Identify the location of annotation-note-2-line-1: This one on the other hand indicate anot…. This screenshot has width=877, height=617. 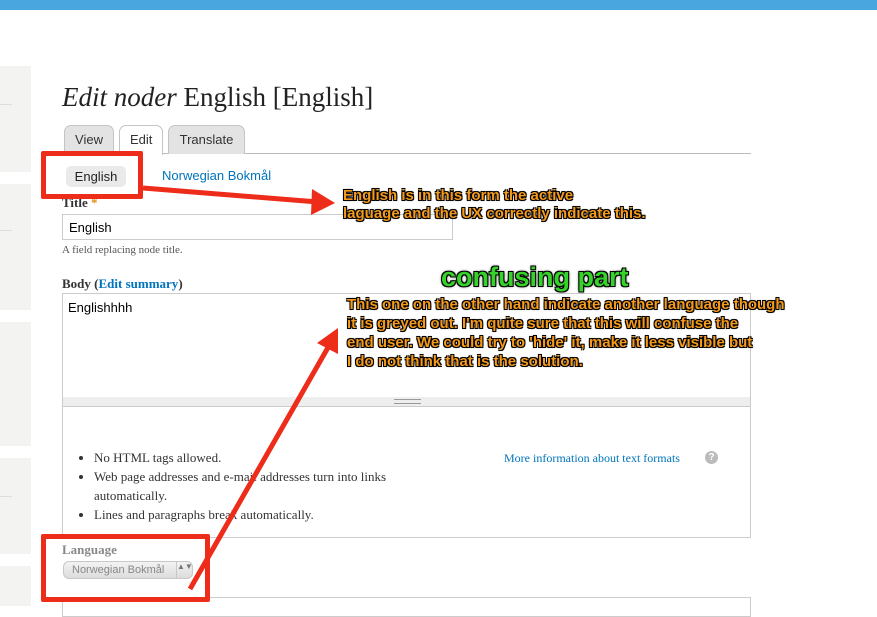
(566, 304).